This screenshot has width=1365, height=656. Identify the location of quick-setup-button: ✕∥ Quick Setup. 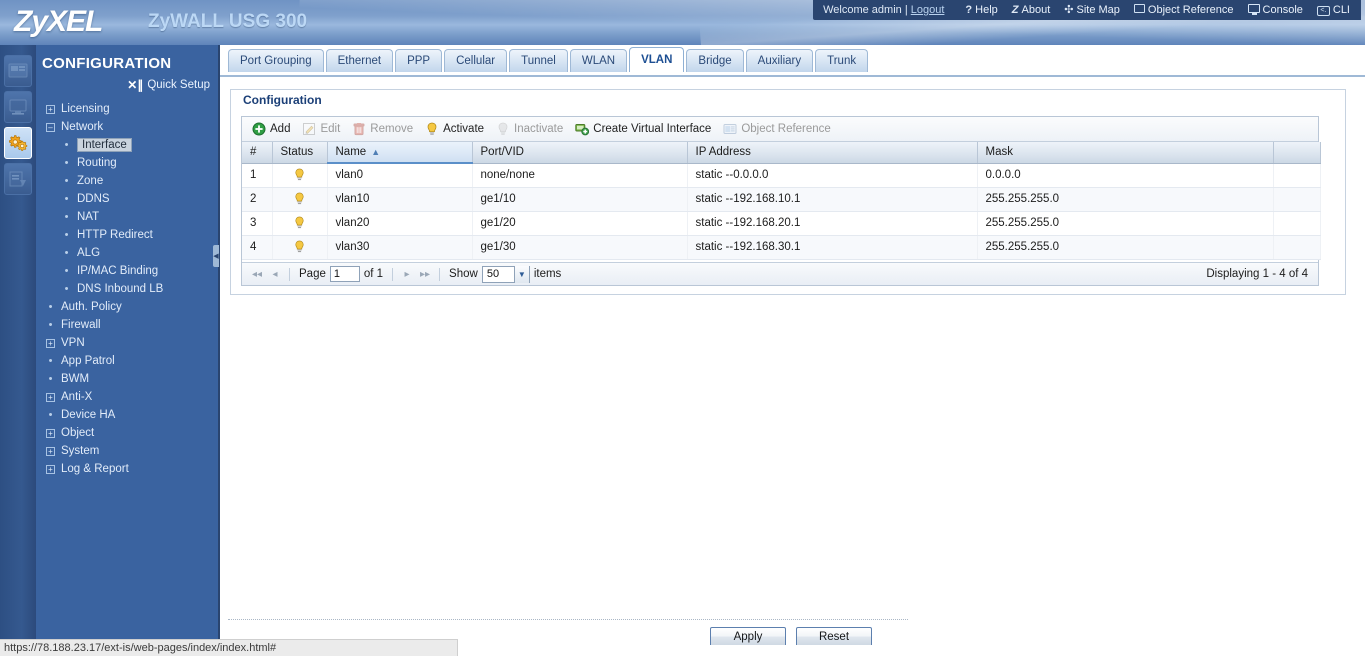
(168, 85).